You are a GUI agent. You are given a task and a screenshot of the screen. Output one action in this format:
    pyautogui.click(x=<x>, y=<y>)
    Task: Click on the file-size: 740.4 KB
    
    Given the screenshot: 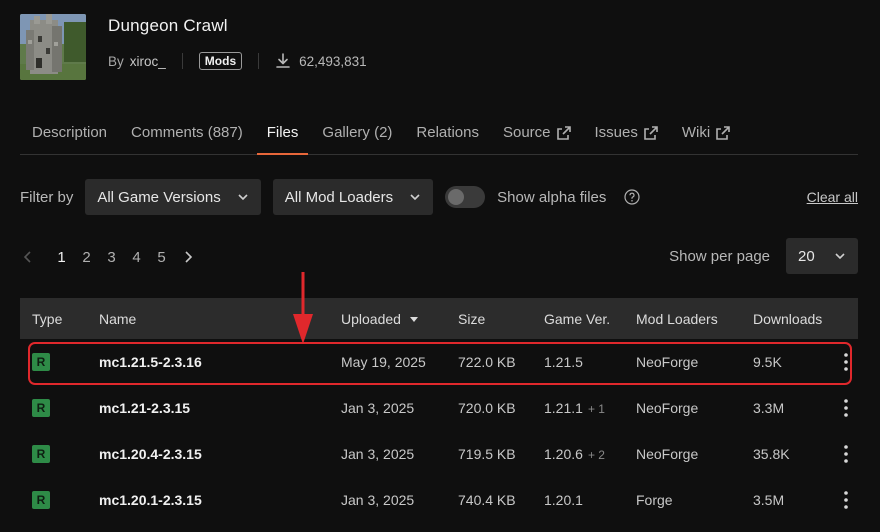 What is the action you would take?
    pyautogui.click(x=487, y=500)
    